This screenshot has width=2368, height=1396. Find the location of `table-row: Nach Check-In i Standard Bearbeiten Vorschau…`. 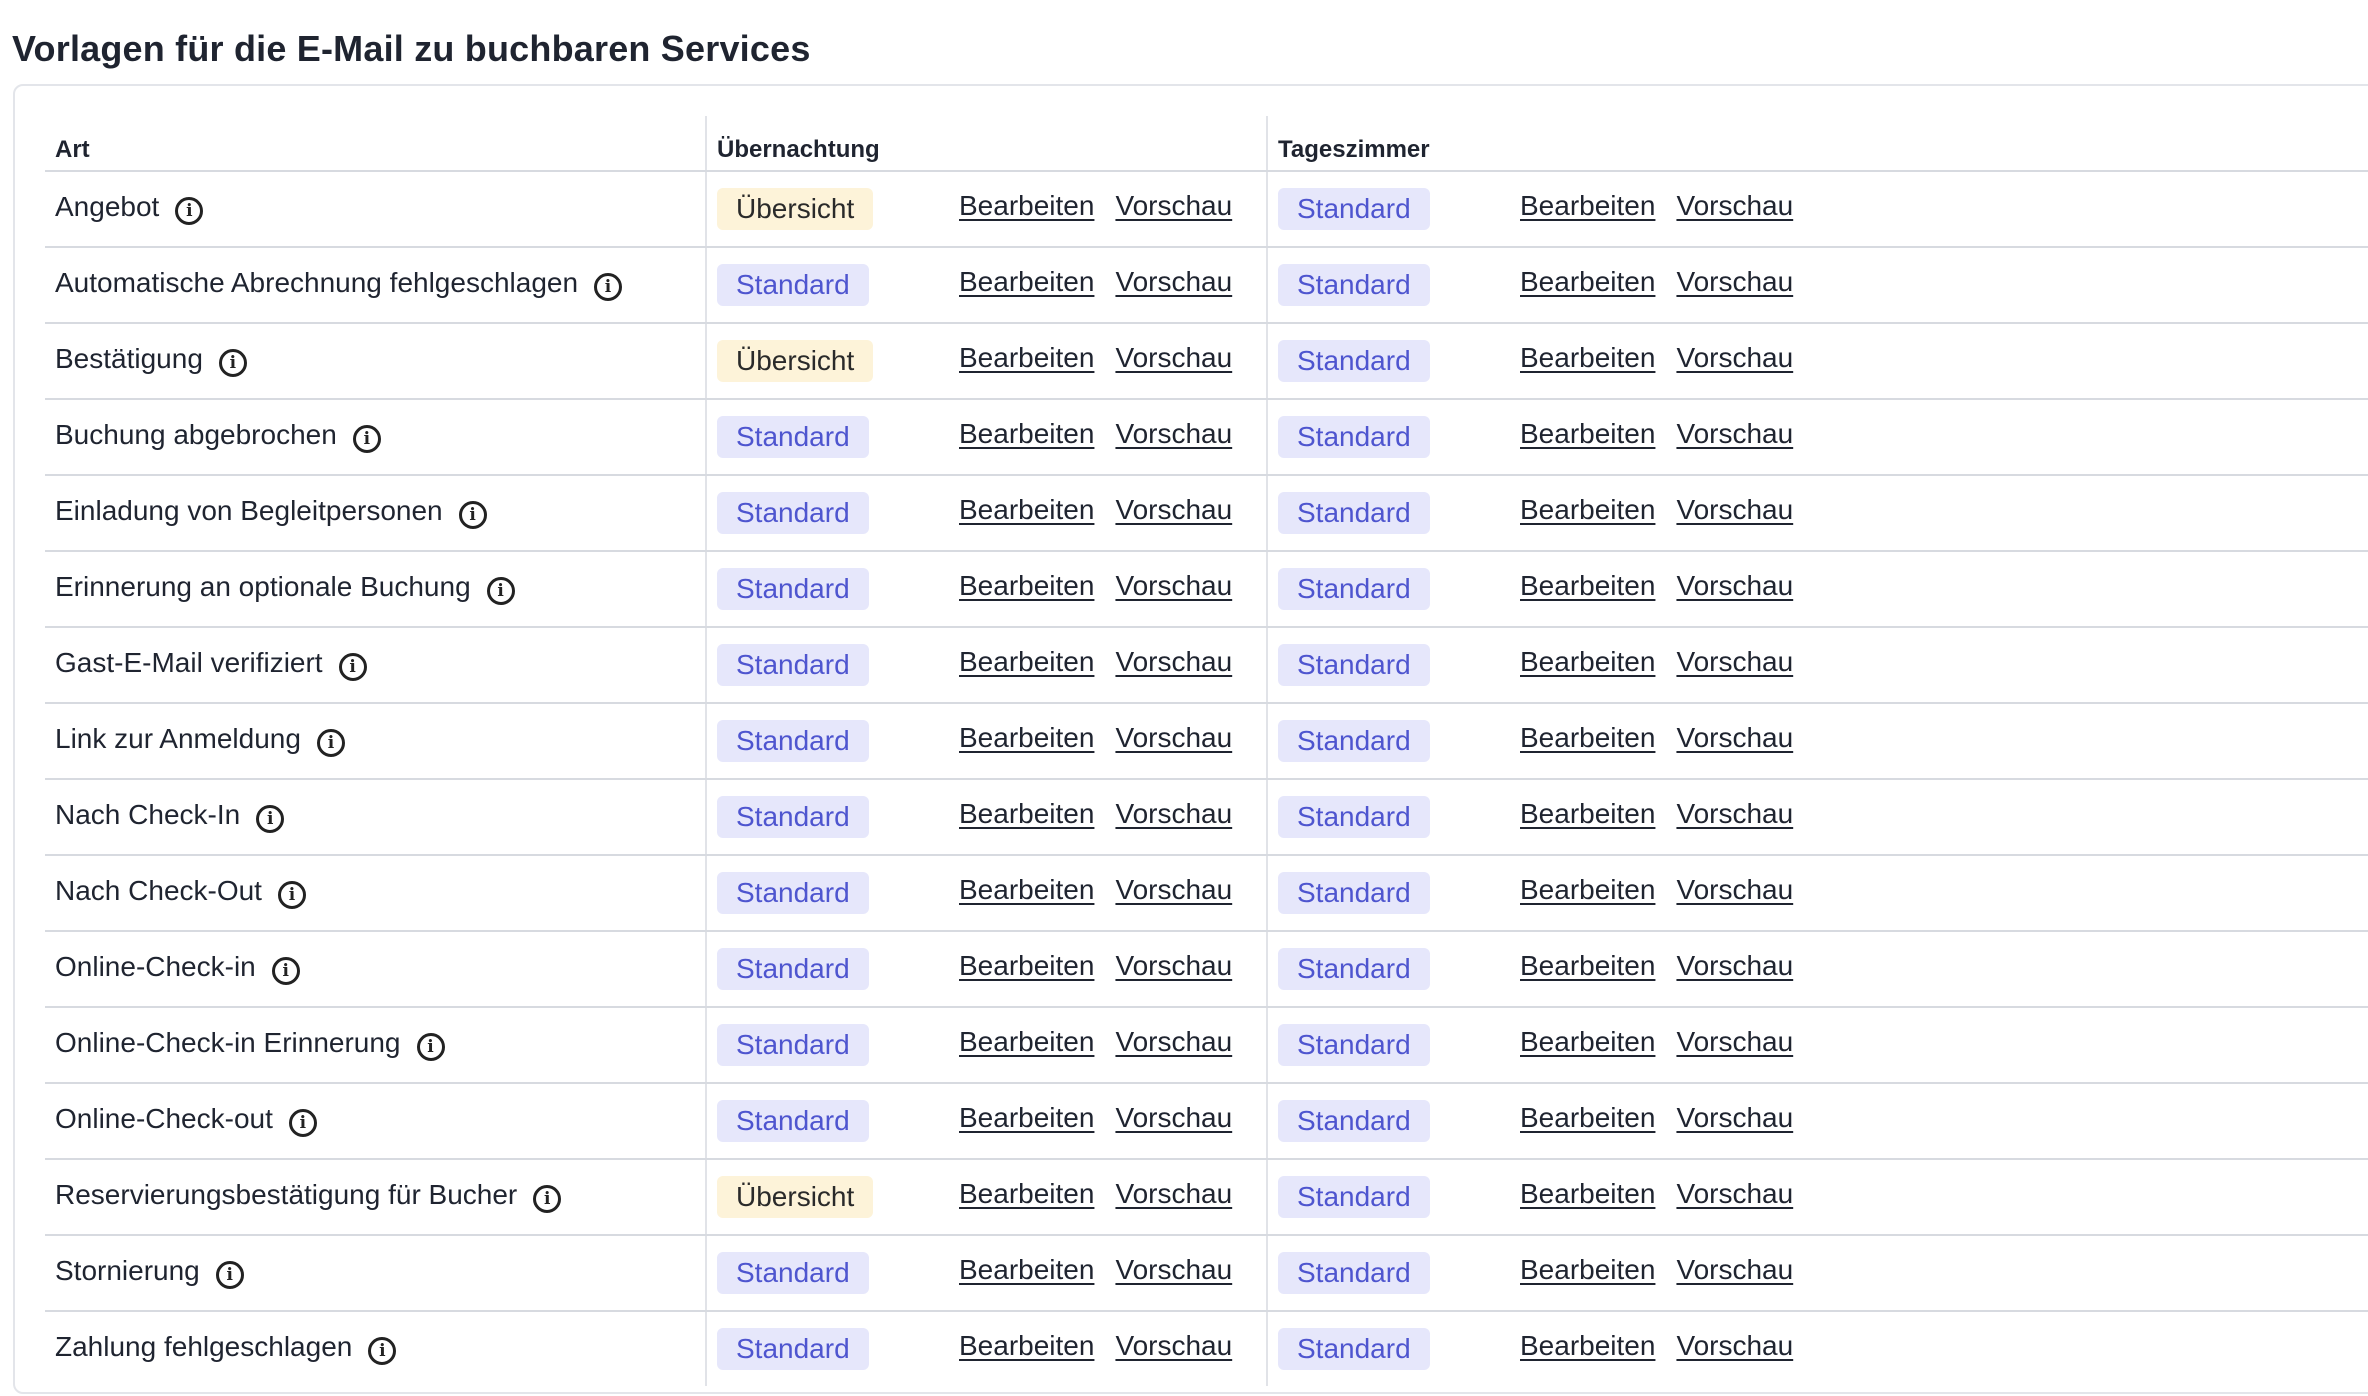

table-row: Nach Check-In i Standard Bearbeiten Vorschau… is located at coordinates (1206, 817).